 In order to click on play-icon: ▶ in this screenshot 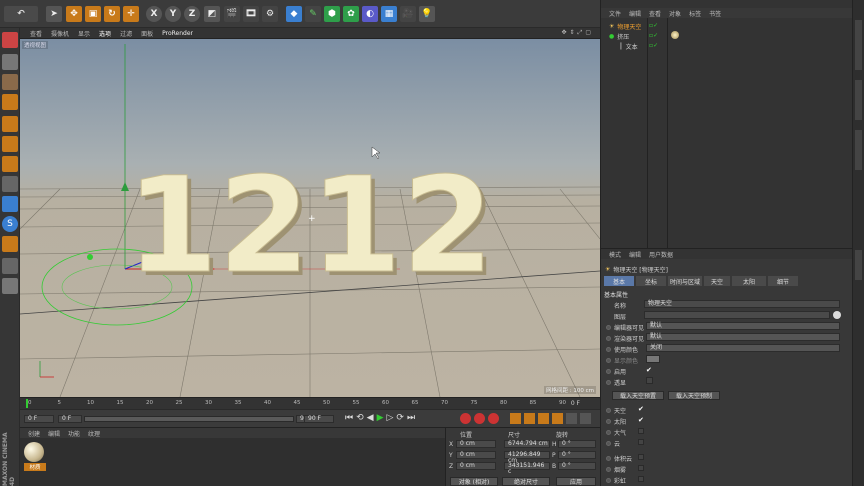, I will do `click(380, 418)`.